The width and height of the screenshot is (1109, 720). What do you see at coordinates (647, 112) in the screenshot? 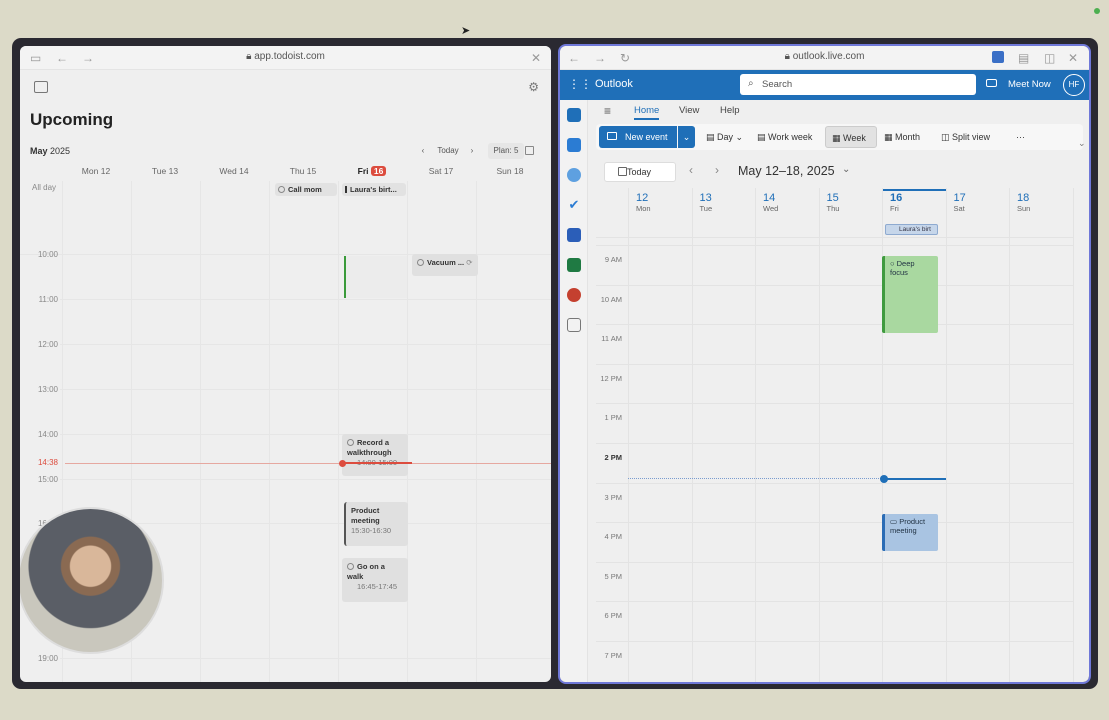
I see `tab-home: Home` at bounding box center [647, 112].